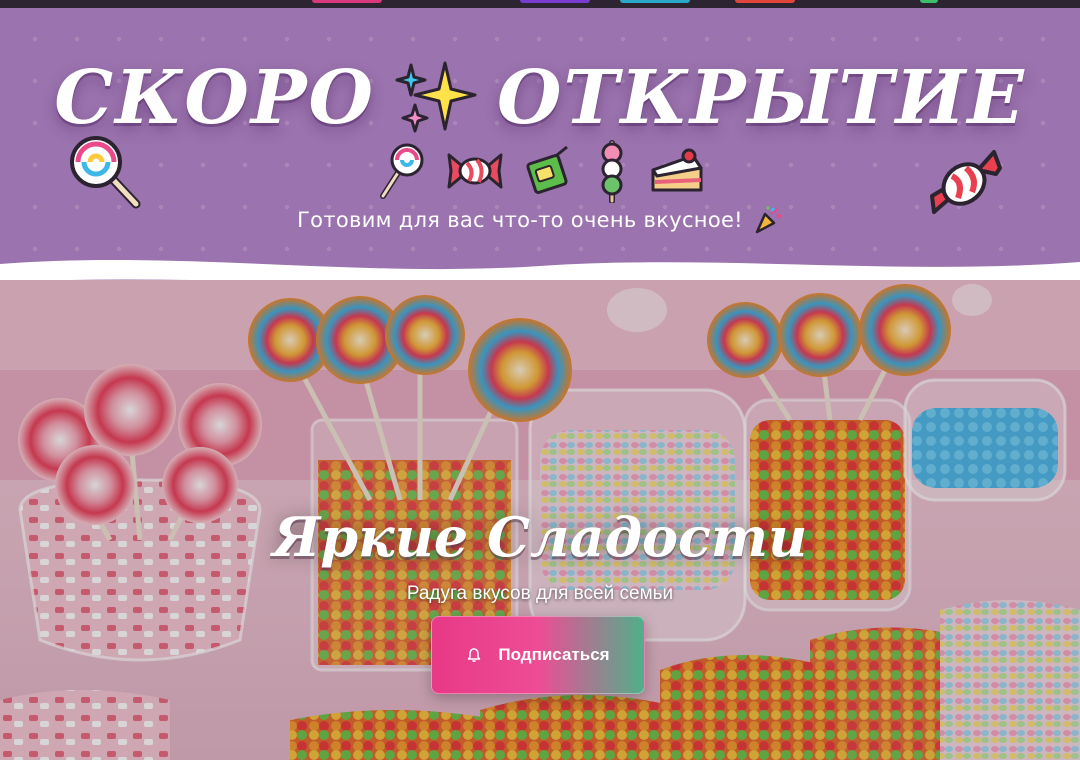  Describe the element at coordinates (474, 655) in the screenshot. I see `bell-icon` at that location.